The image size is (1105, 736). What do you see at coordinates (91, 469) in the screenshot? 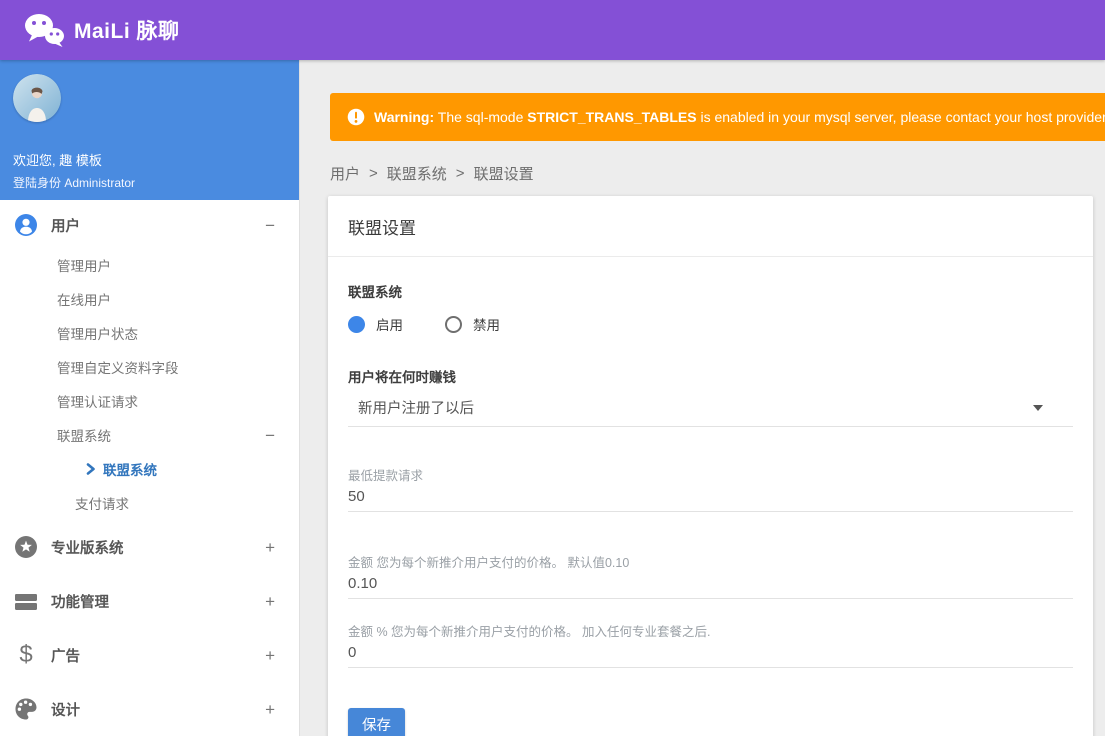
I see `chevron-right-icon` at bounding box center [91, 469].